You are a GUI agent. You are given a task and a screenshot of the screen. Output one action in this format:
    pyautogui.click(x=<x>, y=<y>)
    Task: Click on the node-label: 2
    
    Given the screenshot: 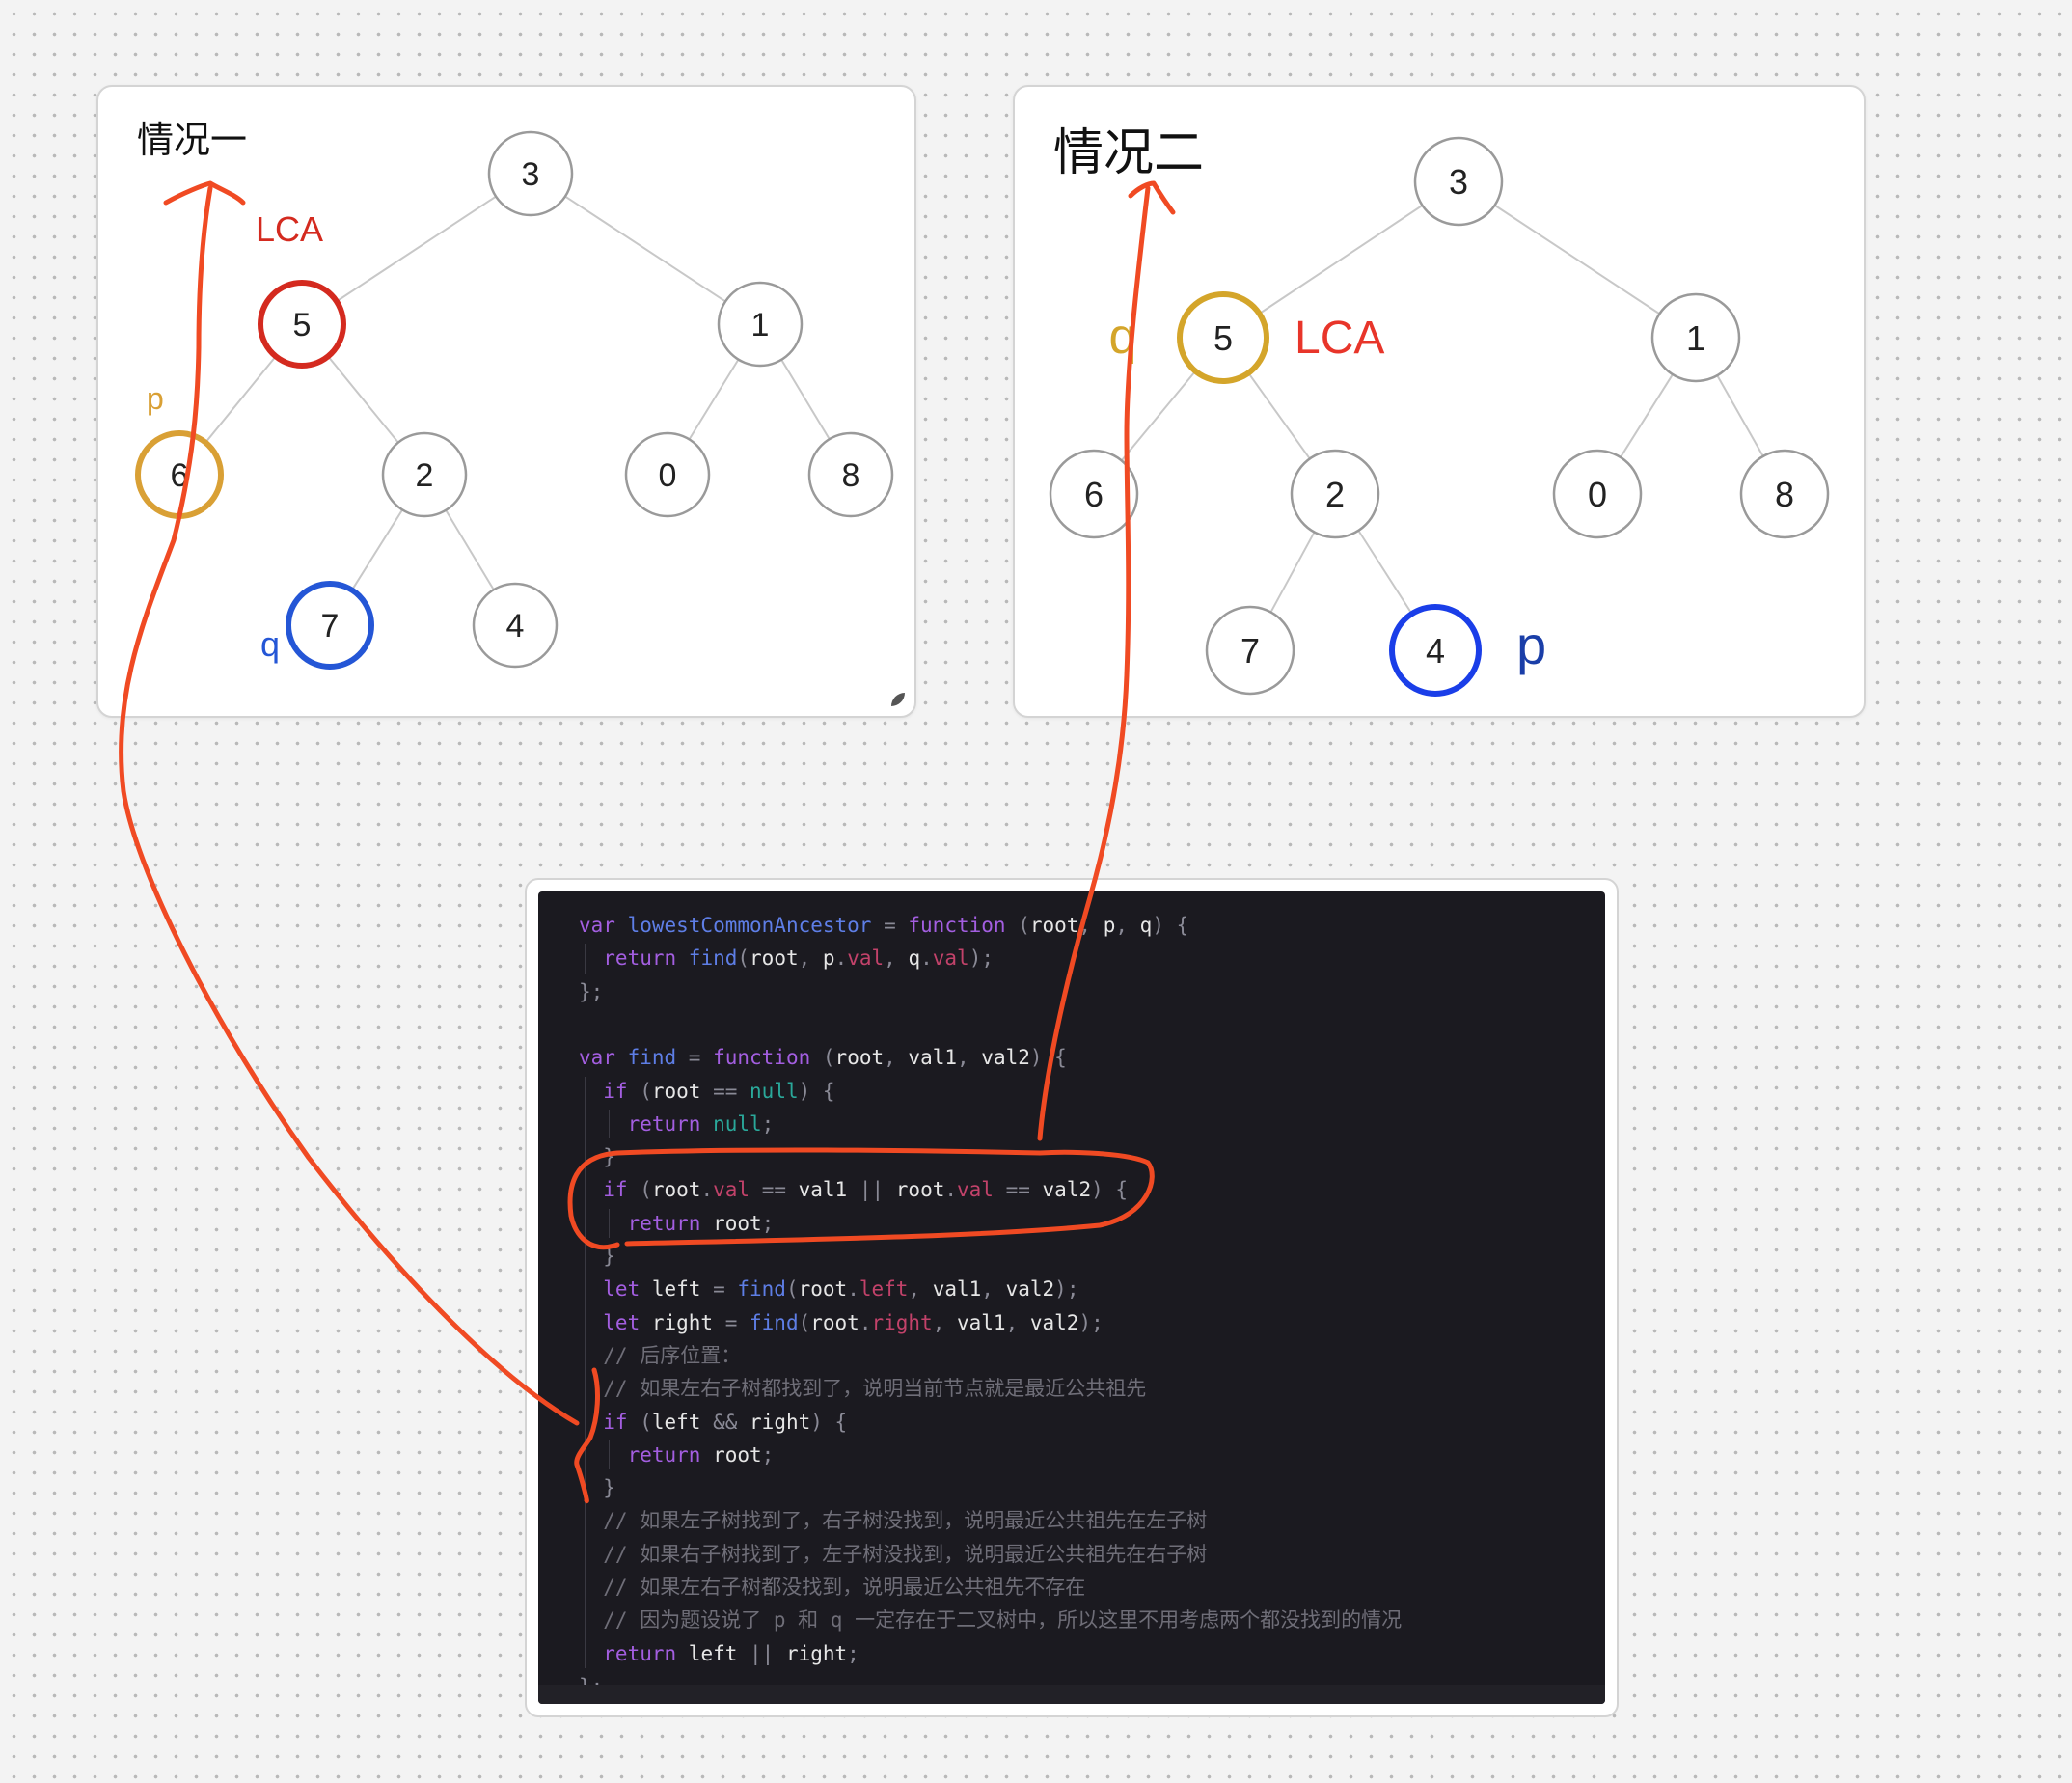 What is the action you would take?
    pyautogui.click(x=1335, y=494)
    